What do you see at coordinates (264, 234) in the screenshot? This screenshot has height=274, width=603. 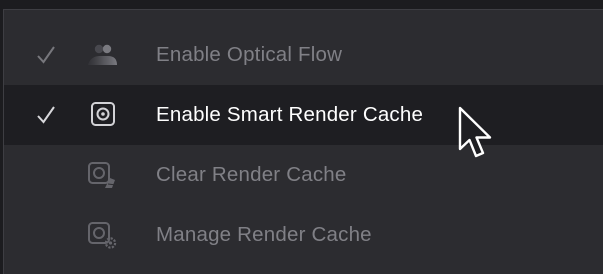 I see `menu-item-label: Manage Render Cache` at bounding box center [264, 234].